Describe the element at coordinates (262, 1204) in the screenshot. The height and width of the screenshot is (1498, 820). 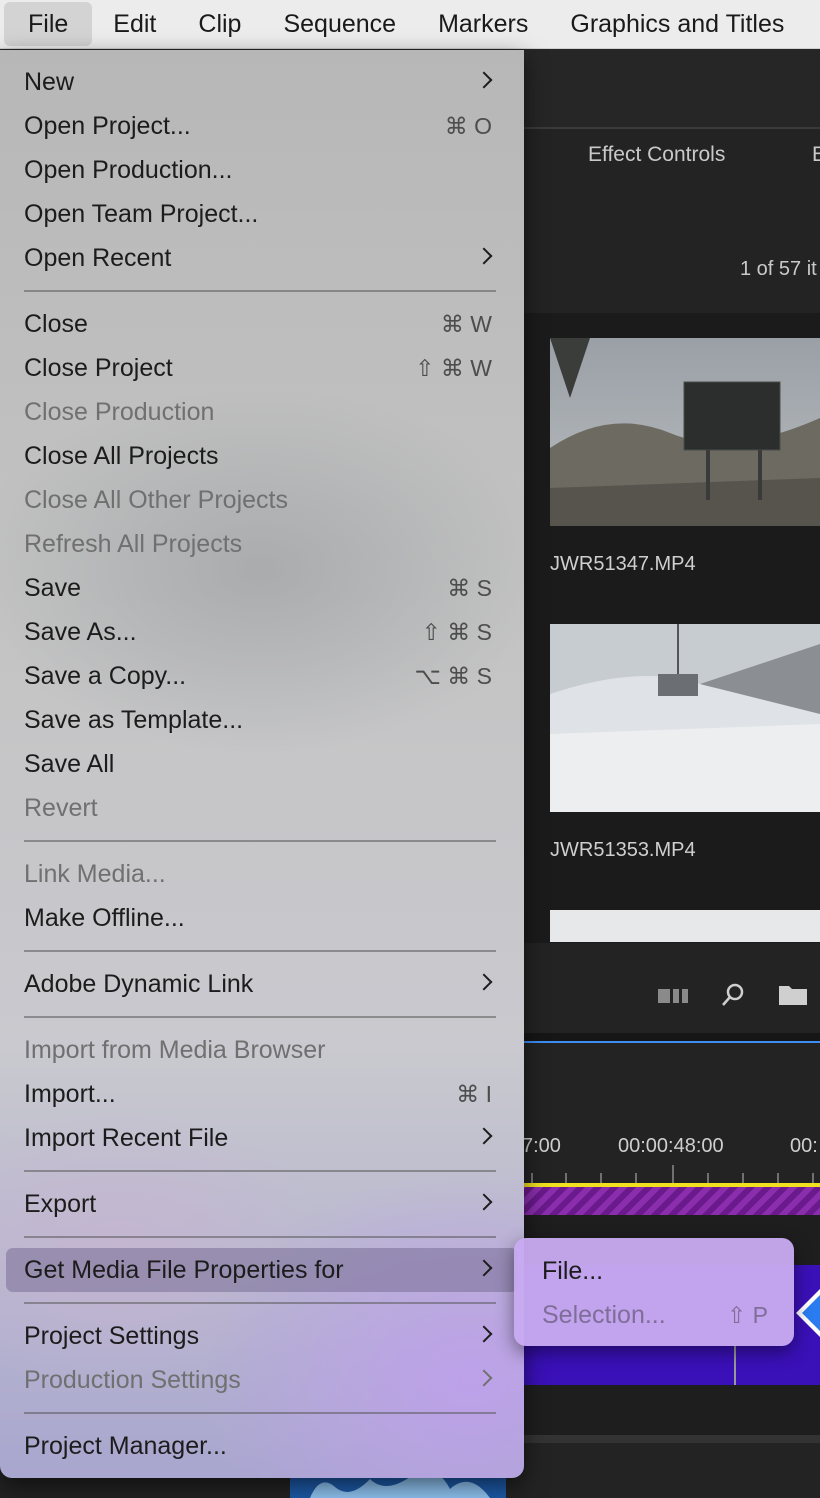
I see `menu-item-export: Export` at that location.